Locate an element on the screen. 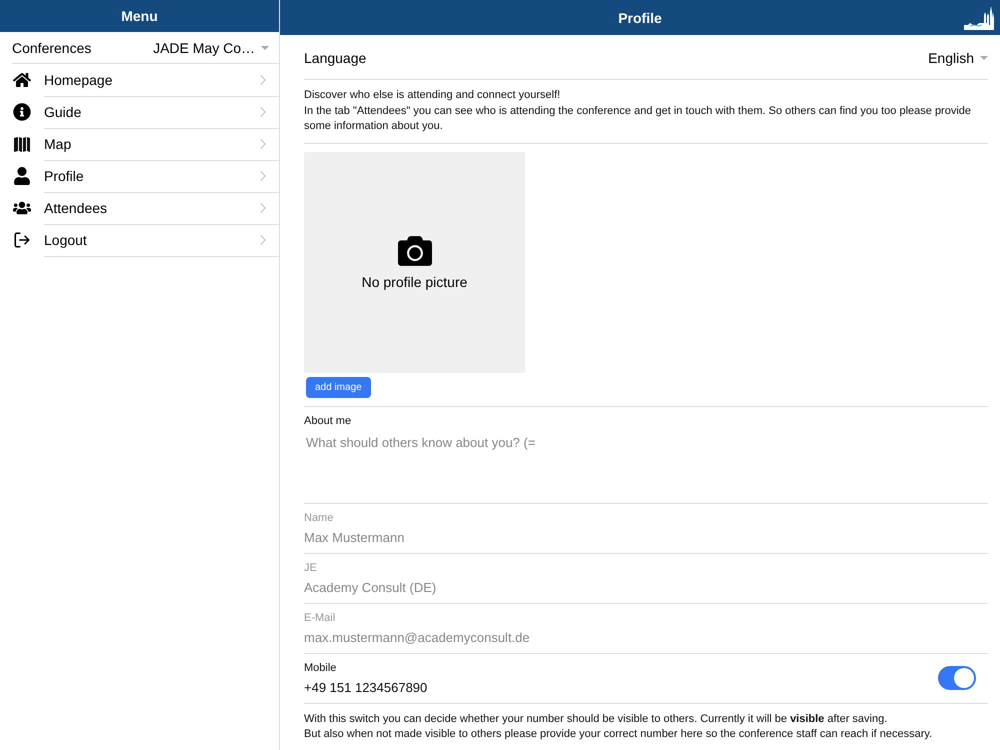  field-label: JE is located at coordinates (311, 568).